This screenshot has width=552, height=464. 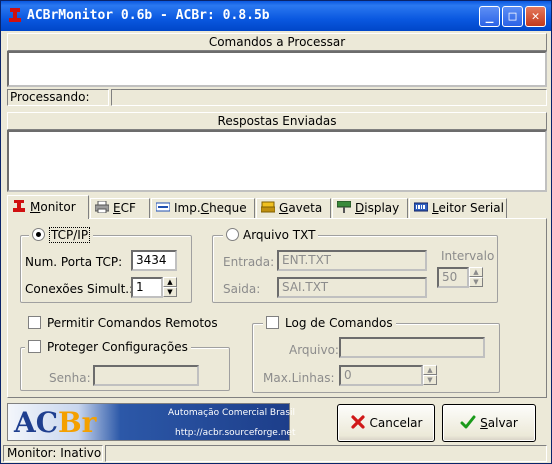 I want to click on tab-leitor-serial: Leitor Serial, so click(x=458, y=208).